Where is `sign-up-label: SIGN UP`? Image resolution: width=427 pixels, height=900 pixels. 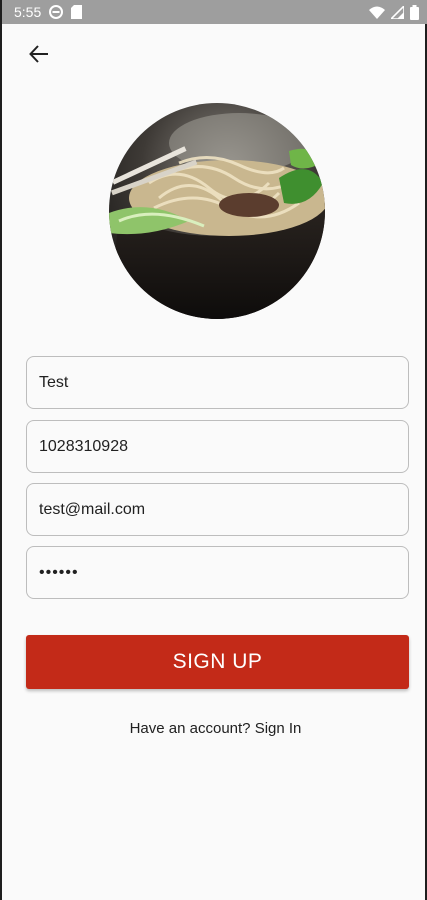
sign-up-label: SIGN UP is located at coordinates (217, 661).